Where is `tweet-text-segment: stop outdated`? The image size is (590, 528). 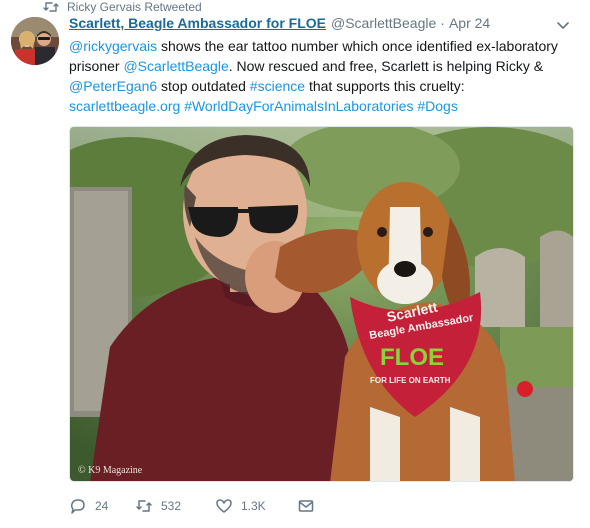
tweet-text-segment: stop outdated is located at coordinates (203, 86).